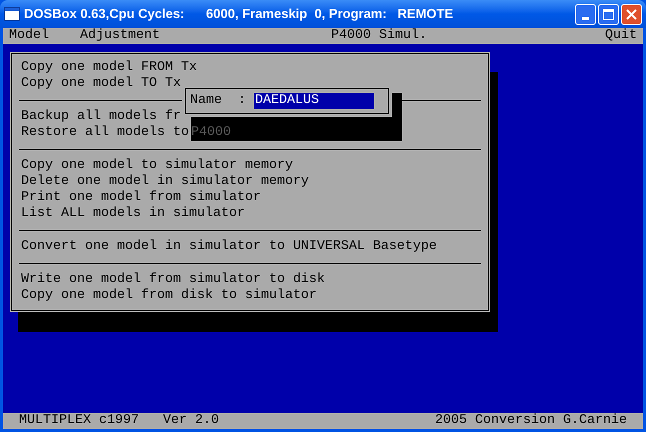 Image resolution: width=646 pixels, height=432 pixels. What do you see at coordinates (100, 84) in the screenshot?
I see `menu-item: Copy one model TO Tx` at bounding box center [100, 84].